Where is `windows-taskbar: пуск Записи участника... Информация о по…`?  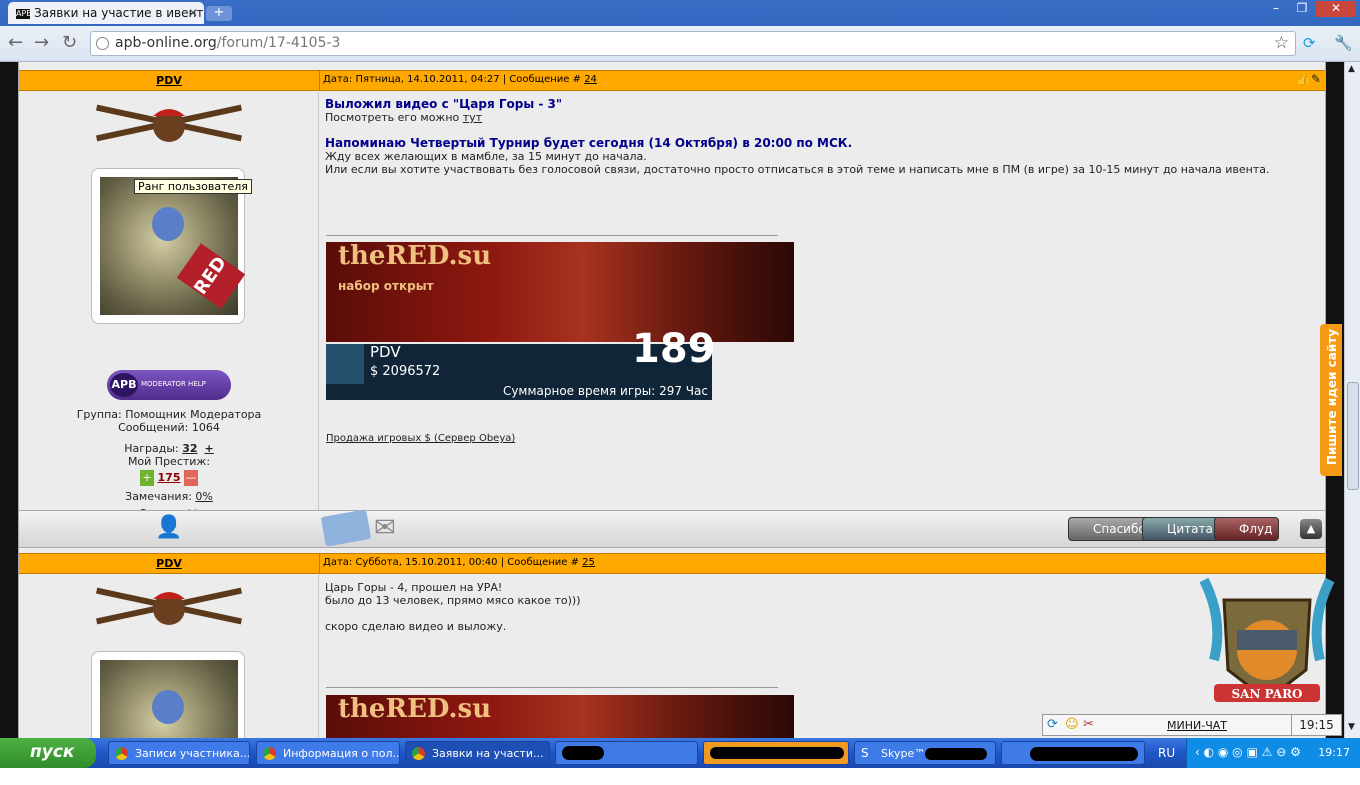
windows-taskbar: пуск Записи участника... Информация о по… is located at coordinates (680, 753).